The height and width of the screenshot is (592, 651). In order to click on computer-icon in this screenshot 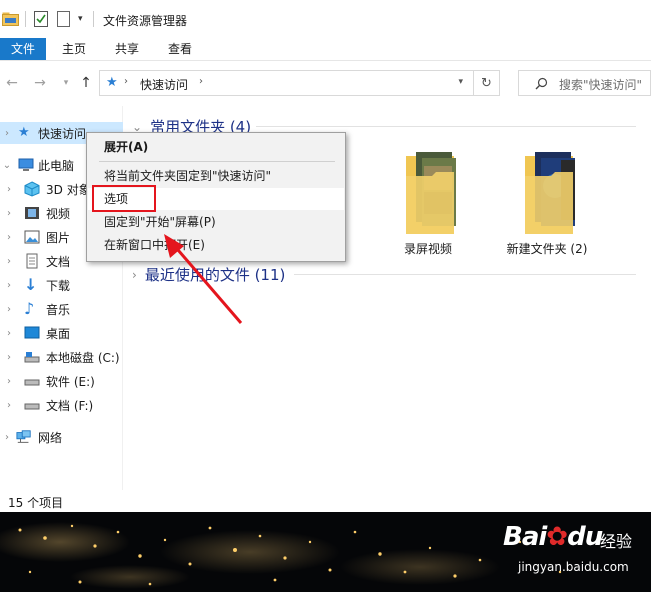, I will do `click(26, 164)`.